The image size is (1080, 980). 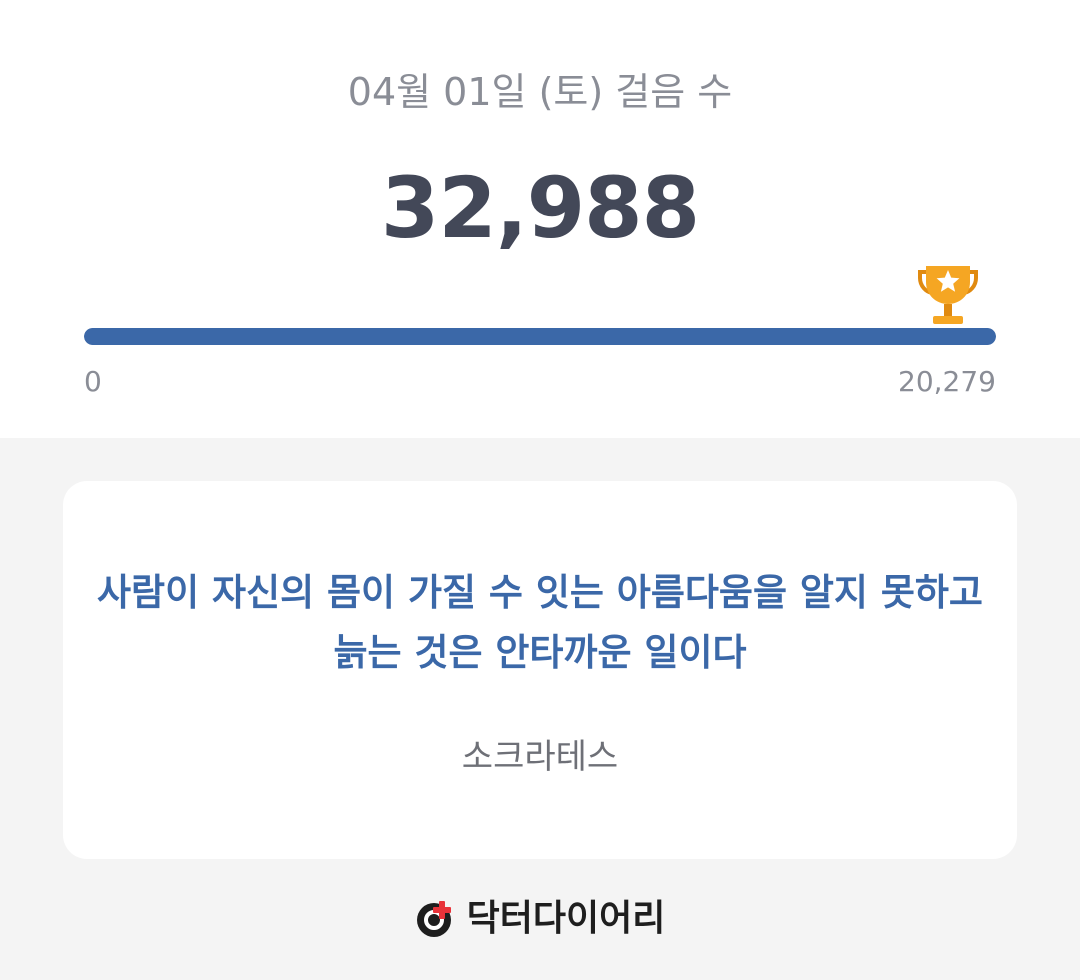 What do you see at coordinates (435, 919) in the screenshot?
I see `doctor-diary-logo-icon` at bounding box center [435, 919].